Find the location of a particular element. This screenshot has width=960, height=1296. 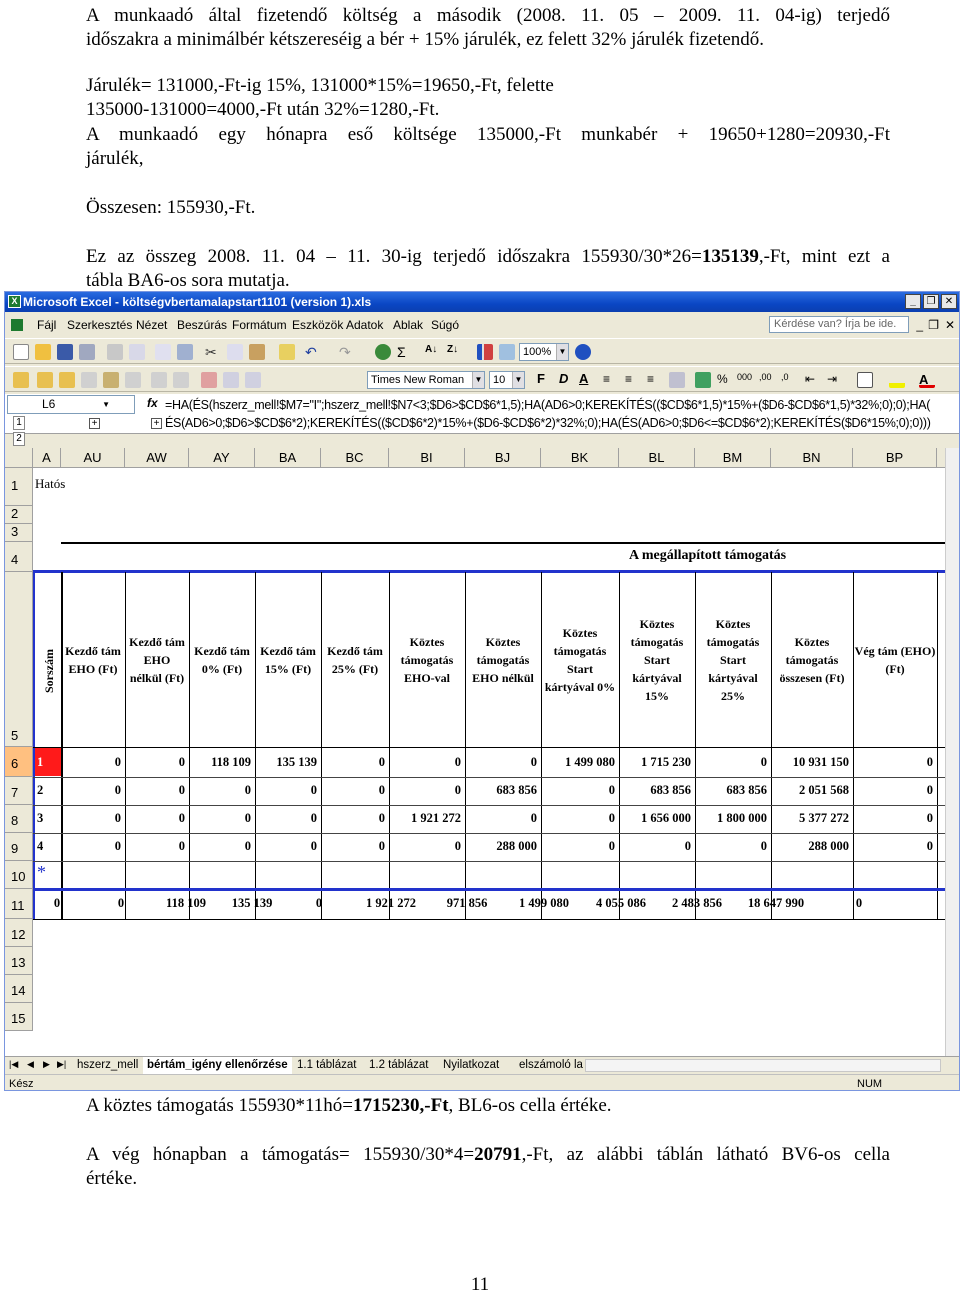

column-header: A is located at coordinates (47, 458).